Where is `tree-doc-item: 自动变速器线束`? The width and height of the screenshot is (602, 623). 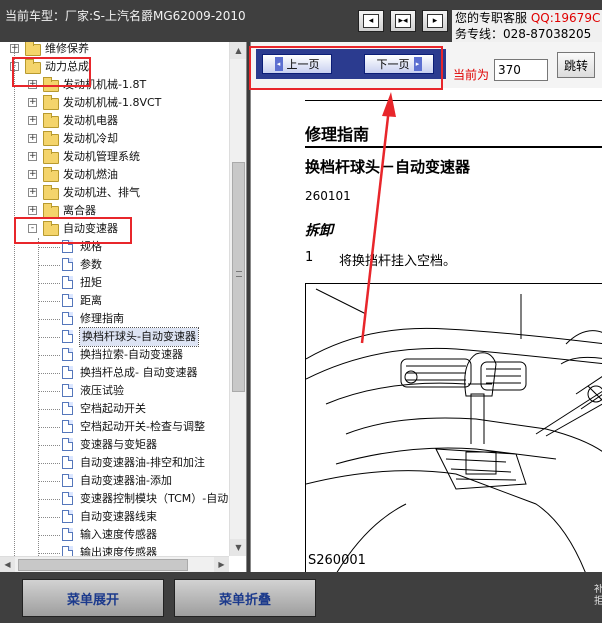
tree-doc-item: 自动变速器线束 is located at coordinates (114, 517).